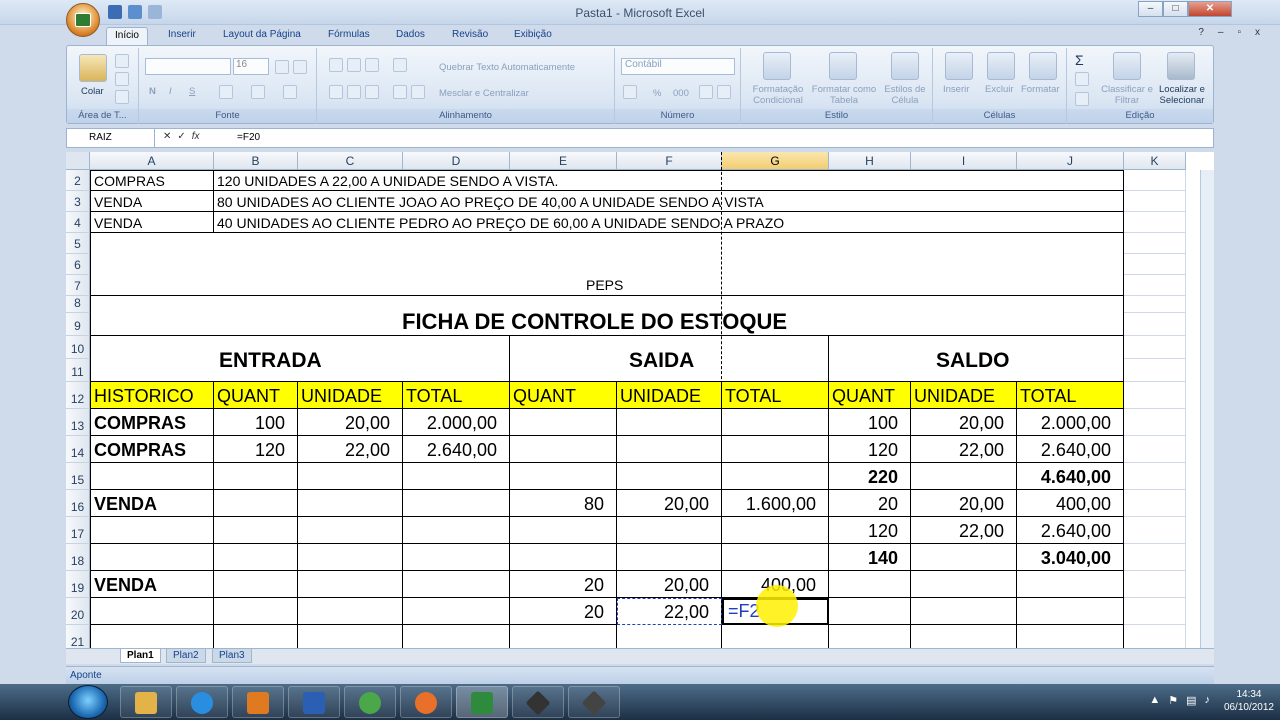  Describe the element at coordinates (202, 702) in the screenshot. I see `taskbar-ie` at that location.